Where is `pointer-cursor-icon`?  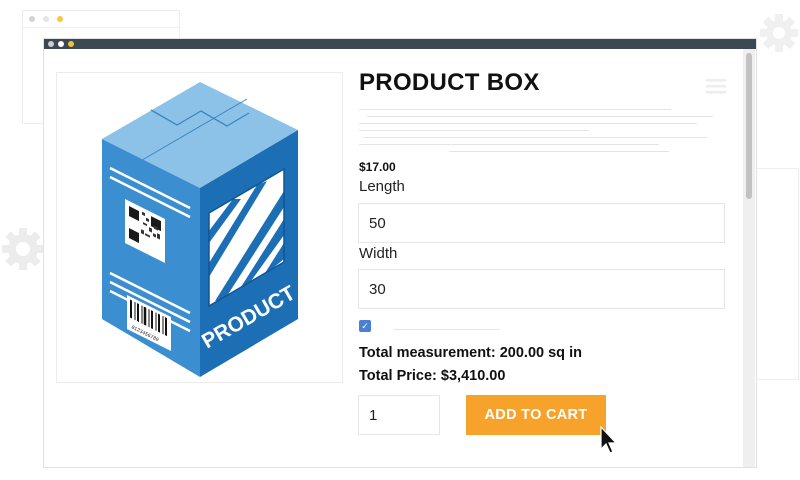 pointer-cursor-icon is located at coordinates (605, 437).